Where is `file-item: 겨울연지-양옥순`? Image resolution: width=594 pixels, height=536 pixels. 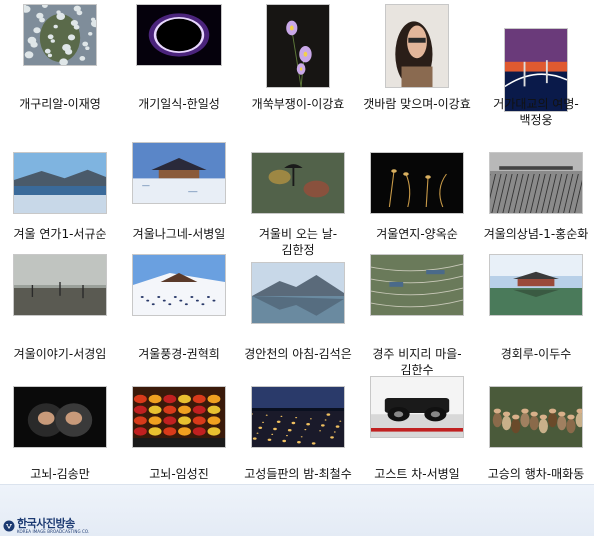
file-item: 겨울연지-양옥순 is located at coordinates (417, 185).